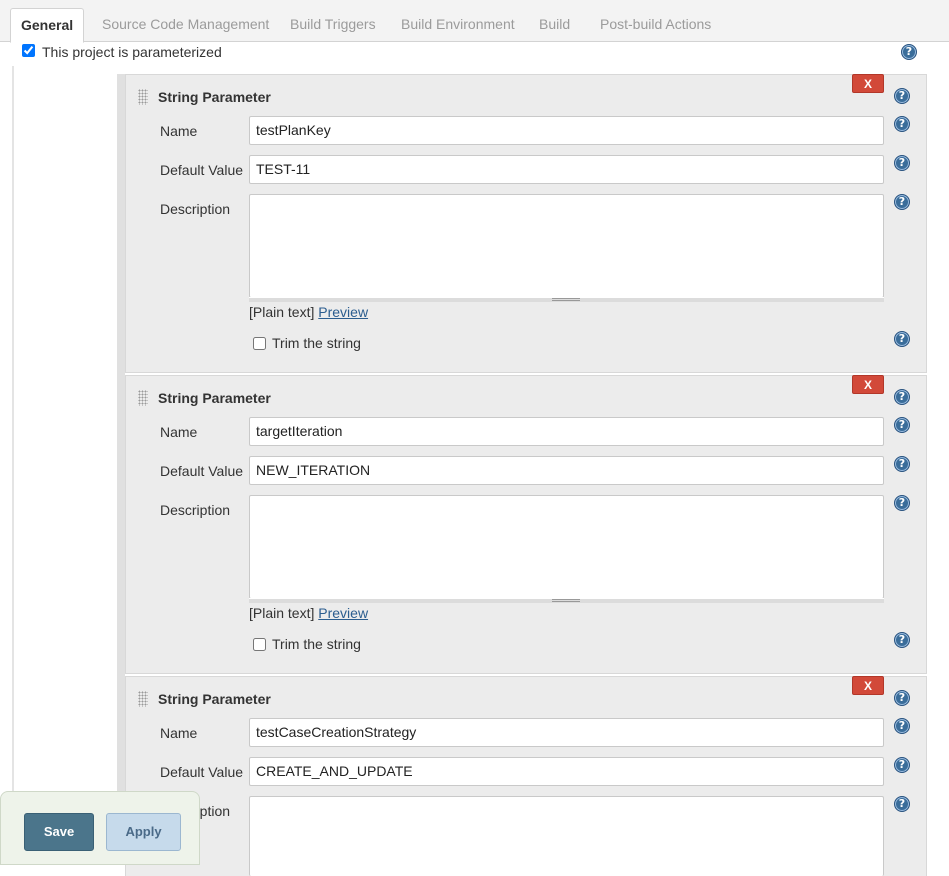  What do you see at coordinates (185, 24) in the screenshot?
I see `tab-source-code-management: Source Code Management` at bounding box center [185, 24].